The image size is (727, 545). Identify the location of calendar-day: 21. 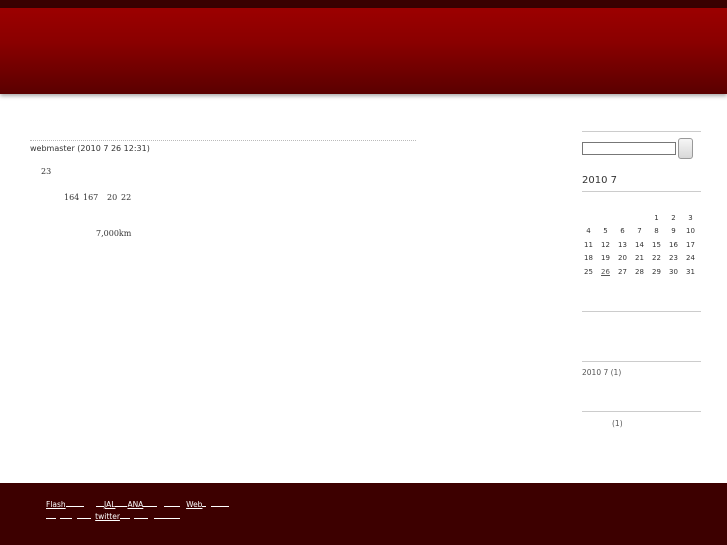
(639, 258).